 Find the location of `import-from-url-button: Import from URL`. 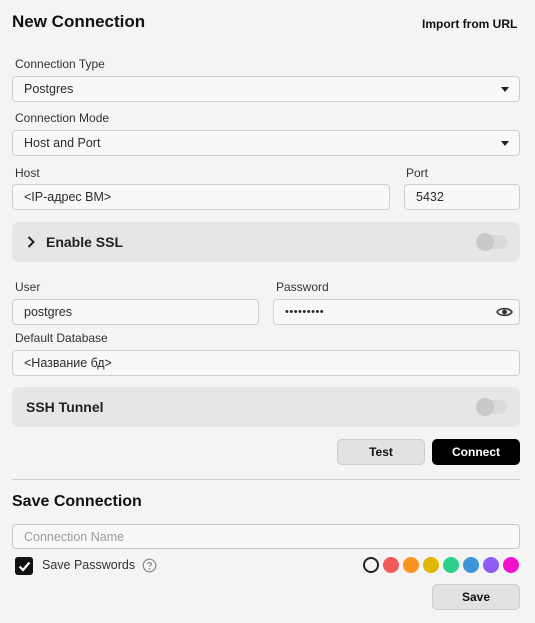

import-from-url-button: Import from URL is located at coordinates (469, 24).